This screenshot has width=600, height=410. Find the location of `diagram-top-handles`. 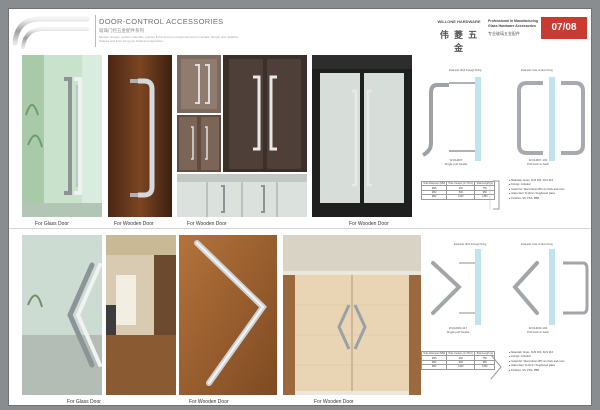

diagram-top-handles is located at coordinates (503, 119).